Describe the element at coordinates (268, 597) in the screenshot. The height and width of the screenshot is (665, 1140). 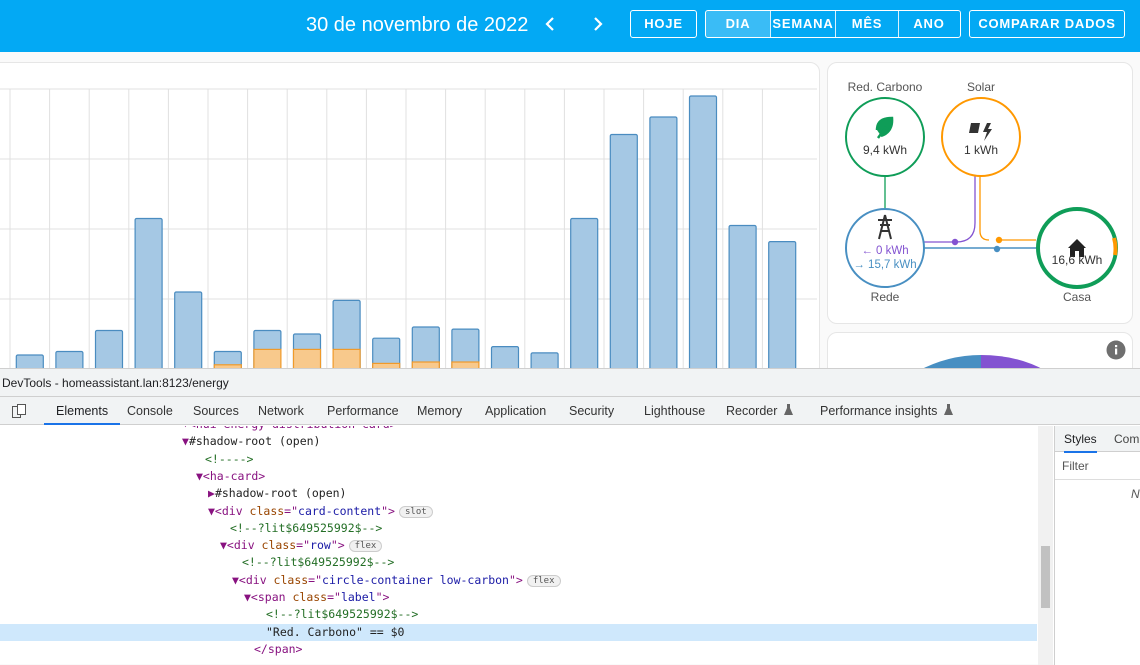
I see `dom-token: ▼<span` at that location.